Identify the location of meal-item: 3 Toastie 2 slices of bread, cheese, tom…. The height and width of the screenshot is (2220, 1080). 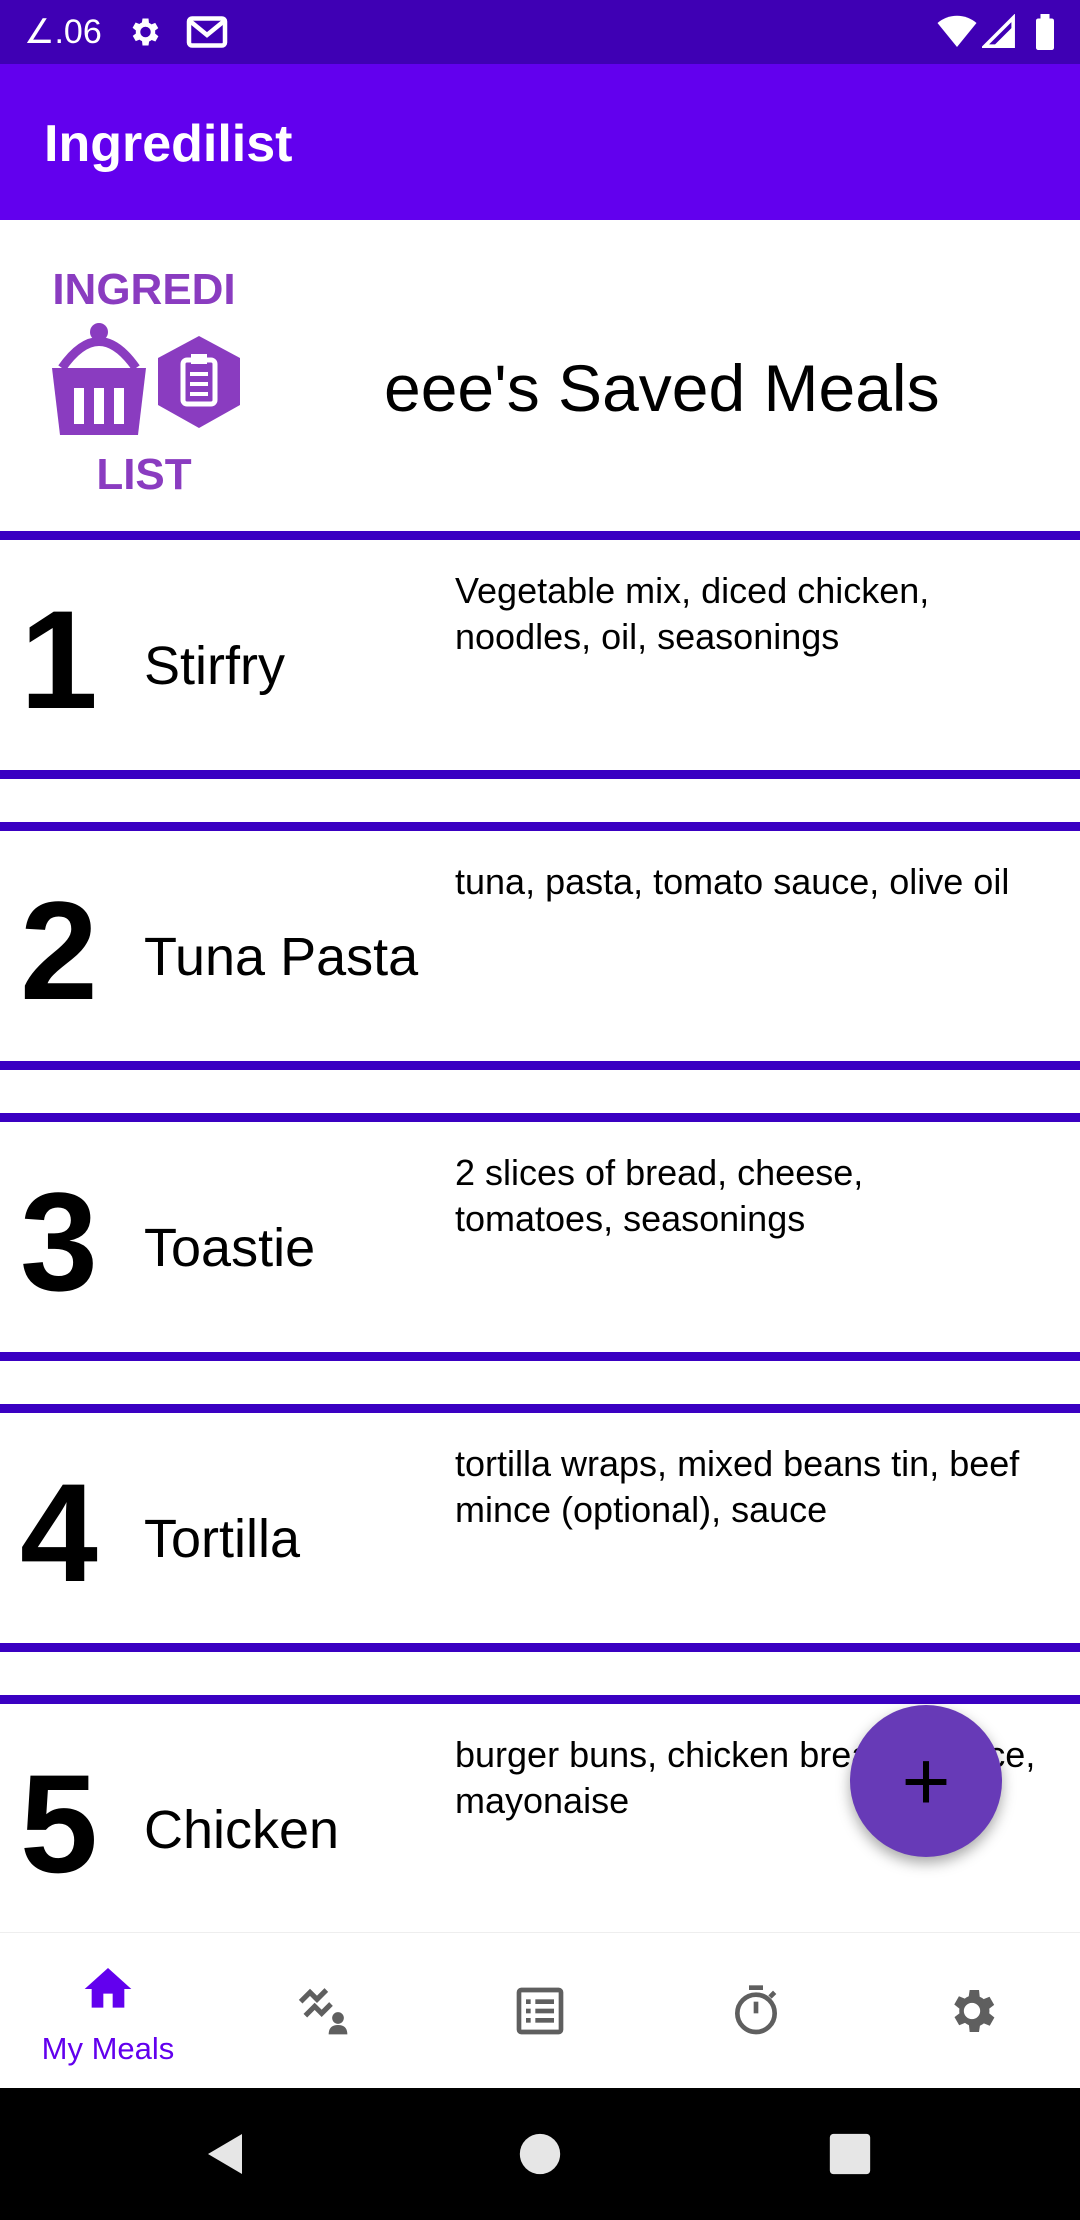
(540, 1237).